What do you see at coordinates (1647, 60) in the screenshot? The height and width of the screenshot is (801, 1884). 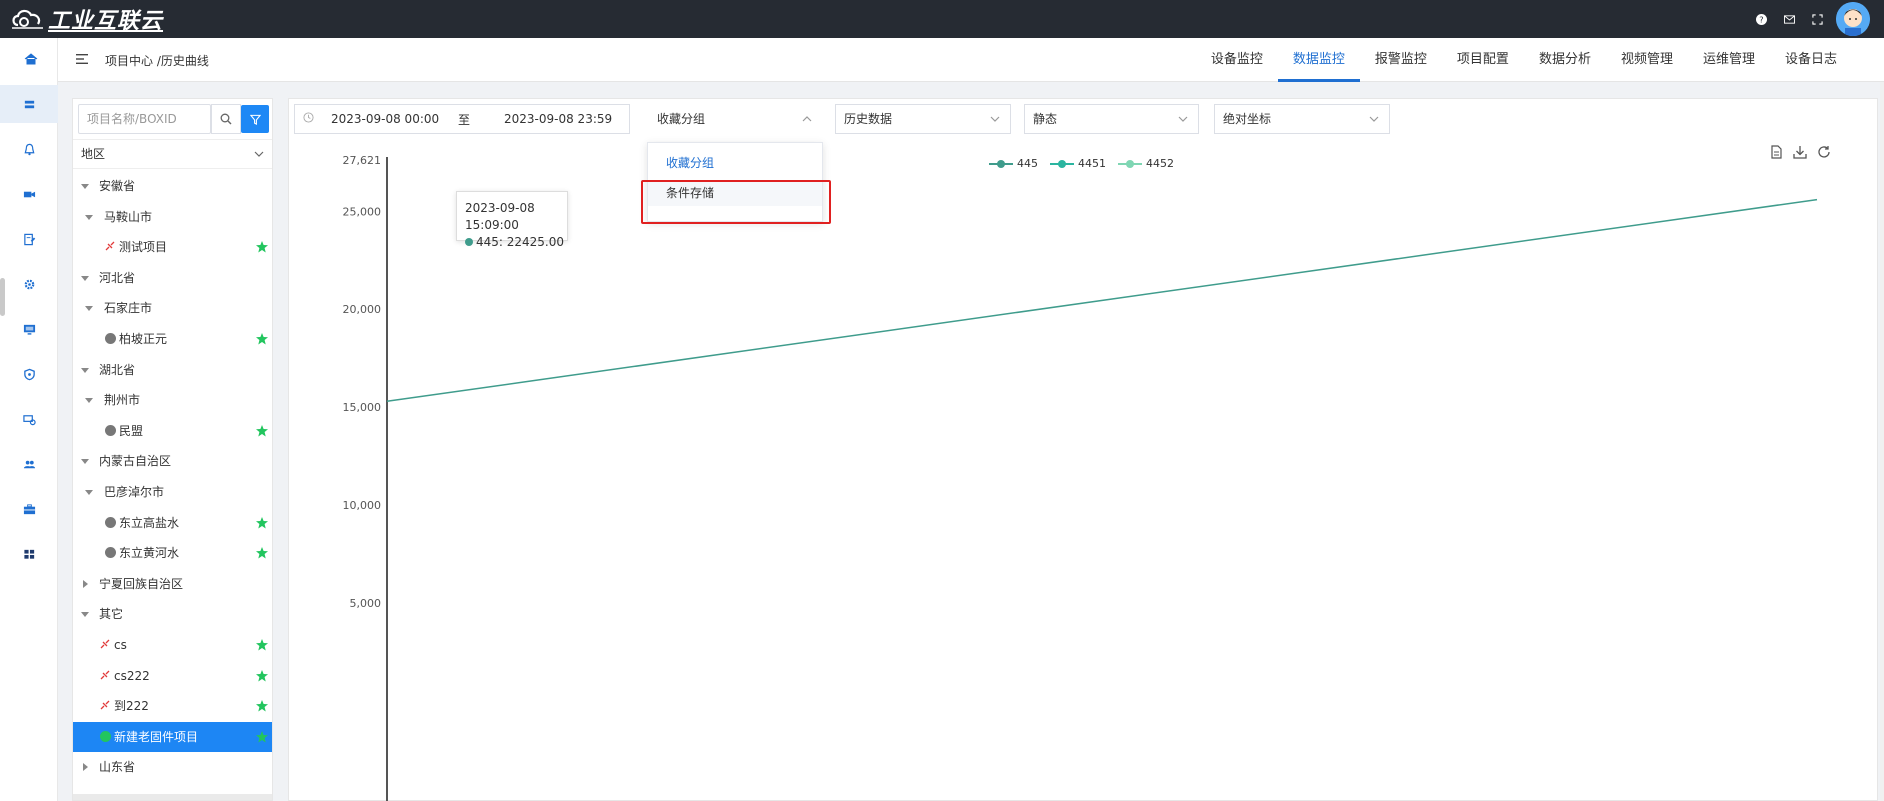 I see `tab-video-manage: 视频管理` at bounding box center [1647, 60].